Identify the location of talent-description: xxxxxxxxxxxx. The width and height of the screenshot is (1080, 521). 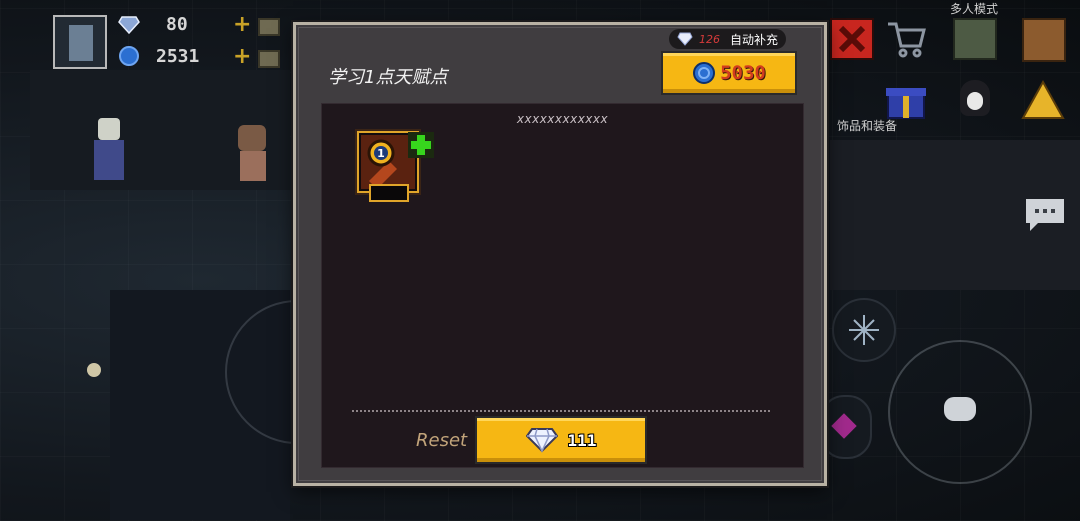
(562, 119).